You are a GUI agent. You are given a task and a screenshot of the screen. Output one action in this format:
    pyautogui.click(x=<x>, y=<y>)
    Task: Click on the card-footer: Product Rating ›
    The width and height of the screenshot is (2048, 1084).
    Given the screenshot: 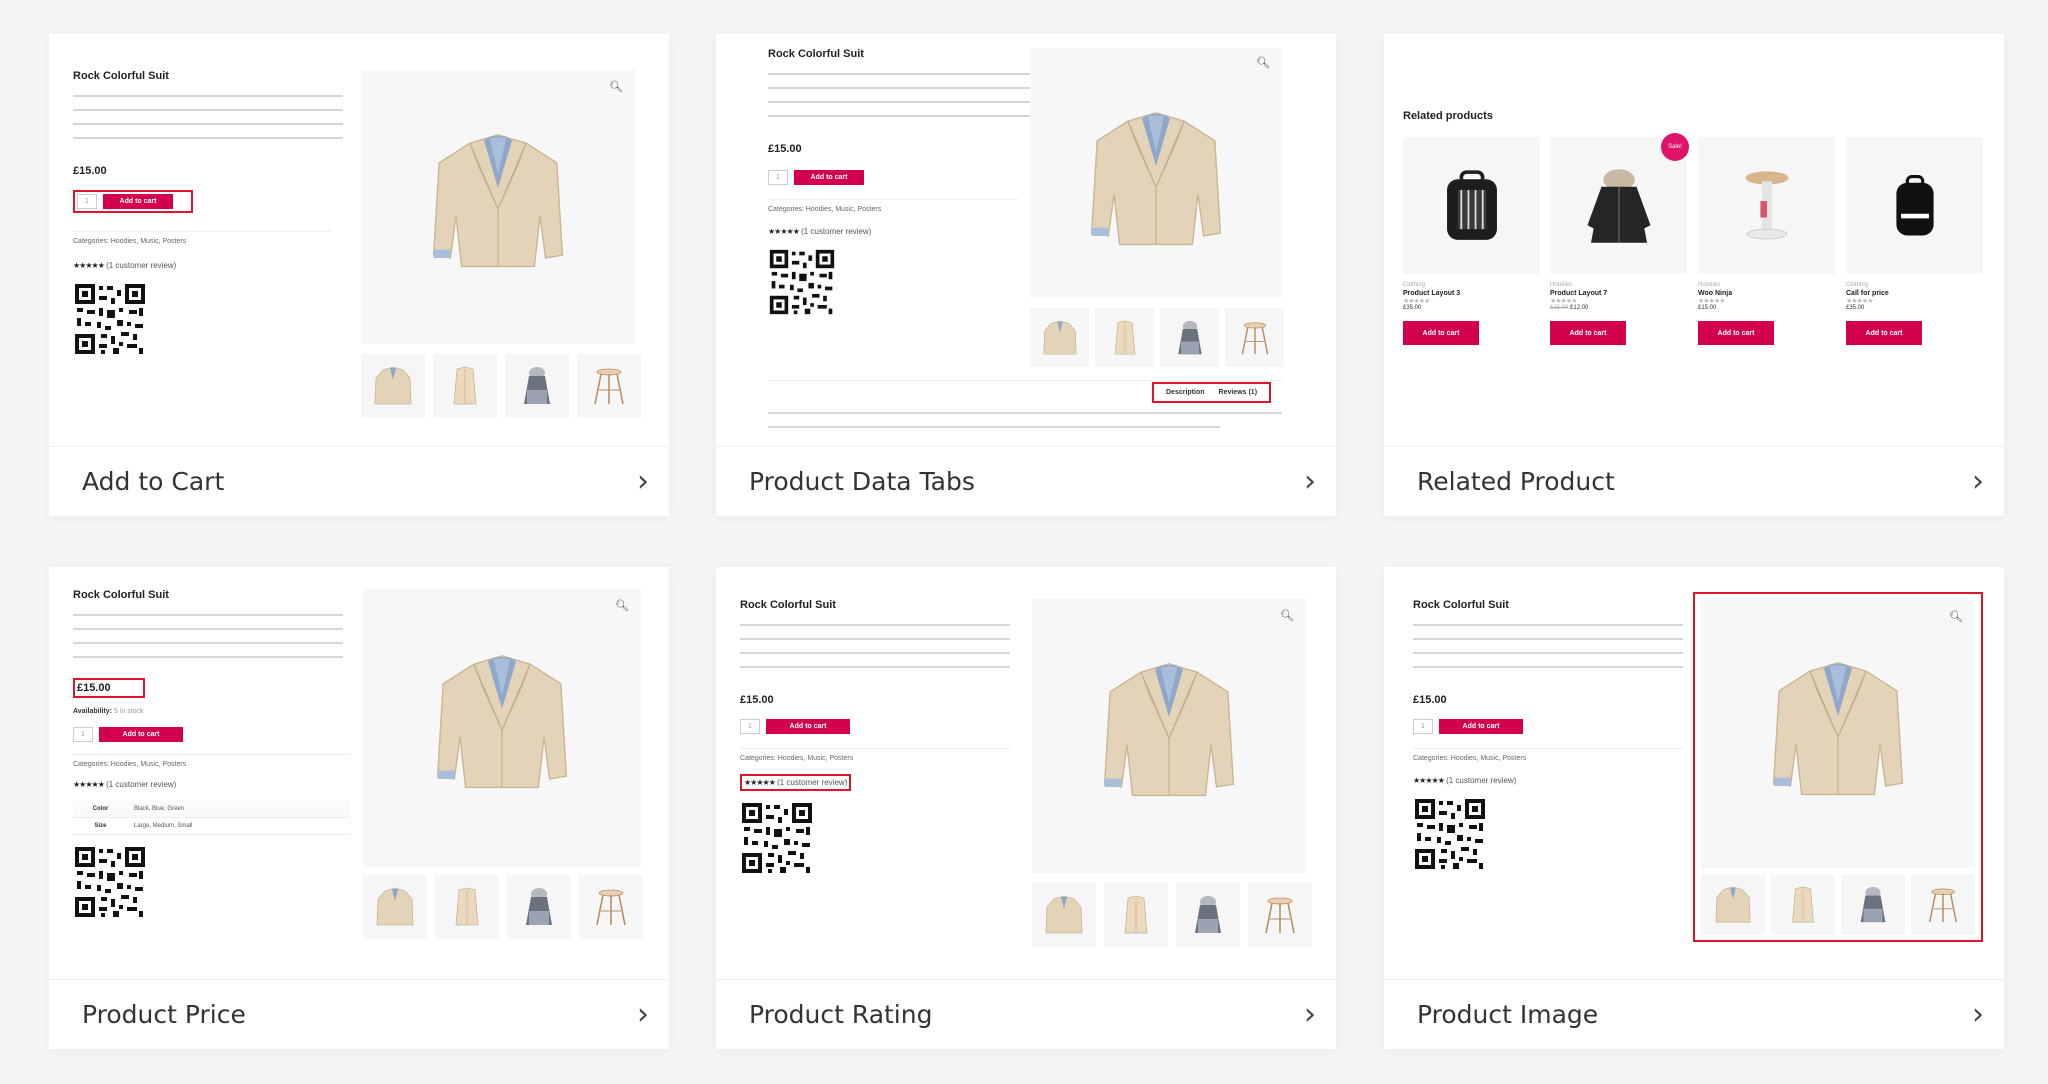 What is the action you would take?
    pyautogui.click(x=1026, y=1014)
    